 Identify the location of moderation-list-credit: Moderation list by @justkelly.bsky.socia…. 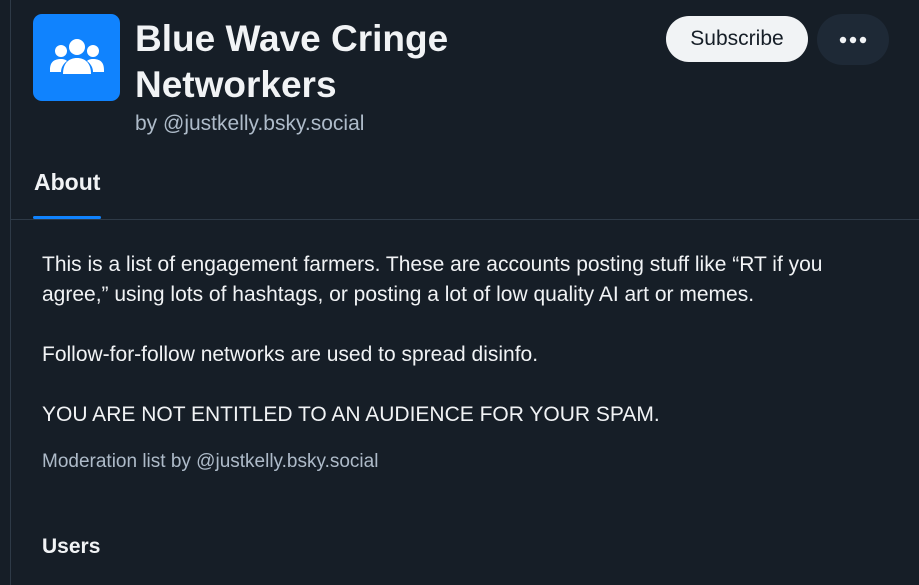
(467, 462).